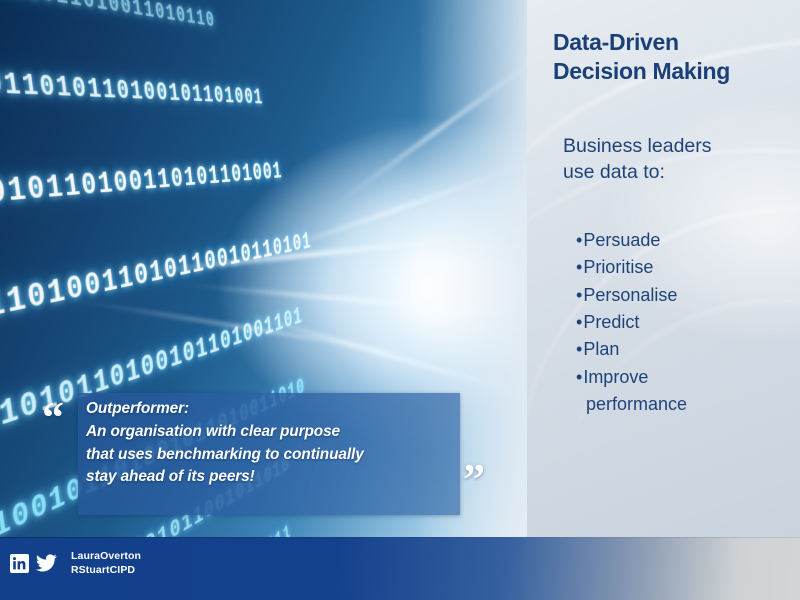 This screenshot has width=800, height=600. Describe the element at coordinates (170, 477) in the screenshot. I see `quote-line: stay ahead of its peers!` at that location.